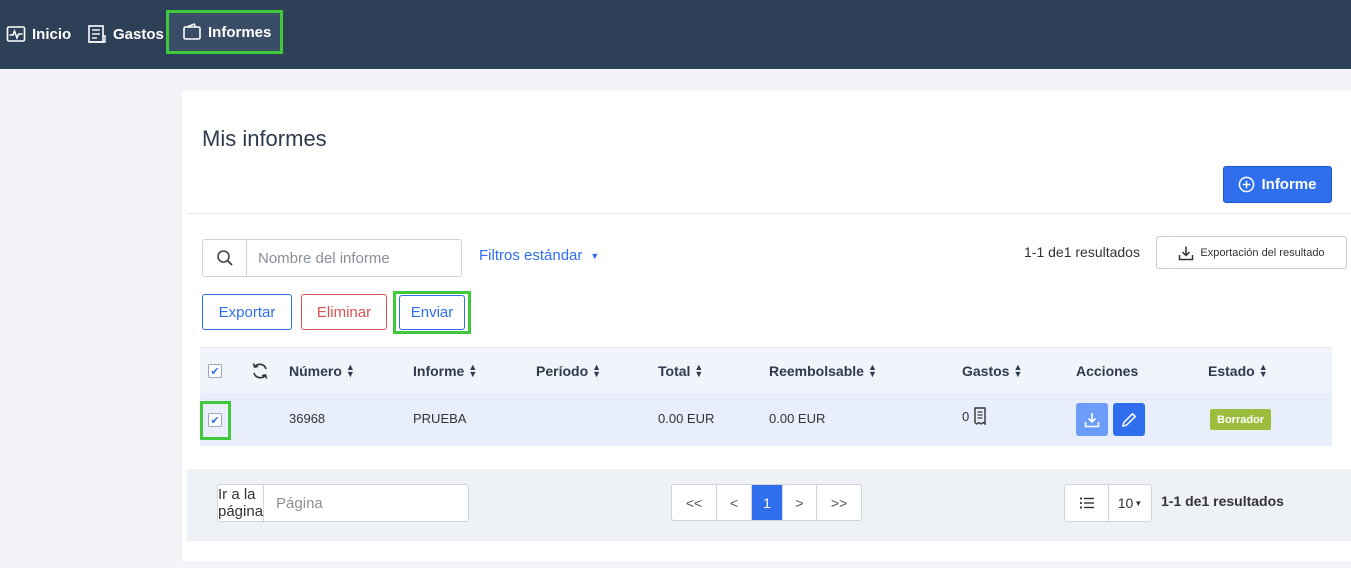  What do you see at coordinates (247, 312) in the screenshot?
I see `export-button: Exportar` at bounding box center [247, 312].